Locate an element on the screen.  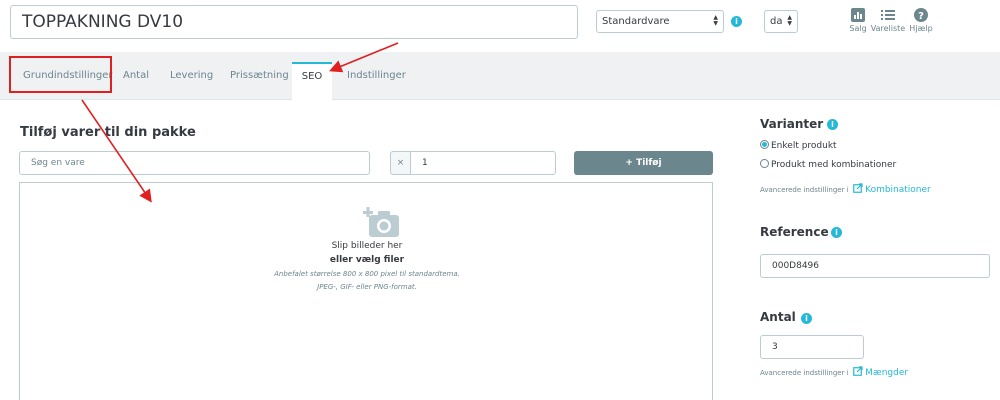
tab-seo: SEO is located at coordinates (312, 81).